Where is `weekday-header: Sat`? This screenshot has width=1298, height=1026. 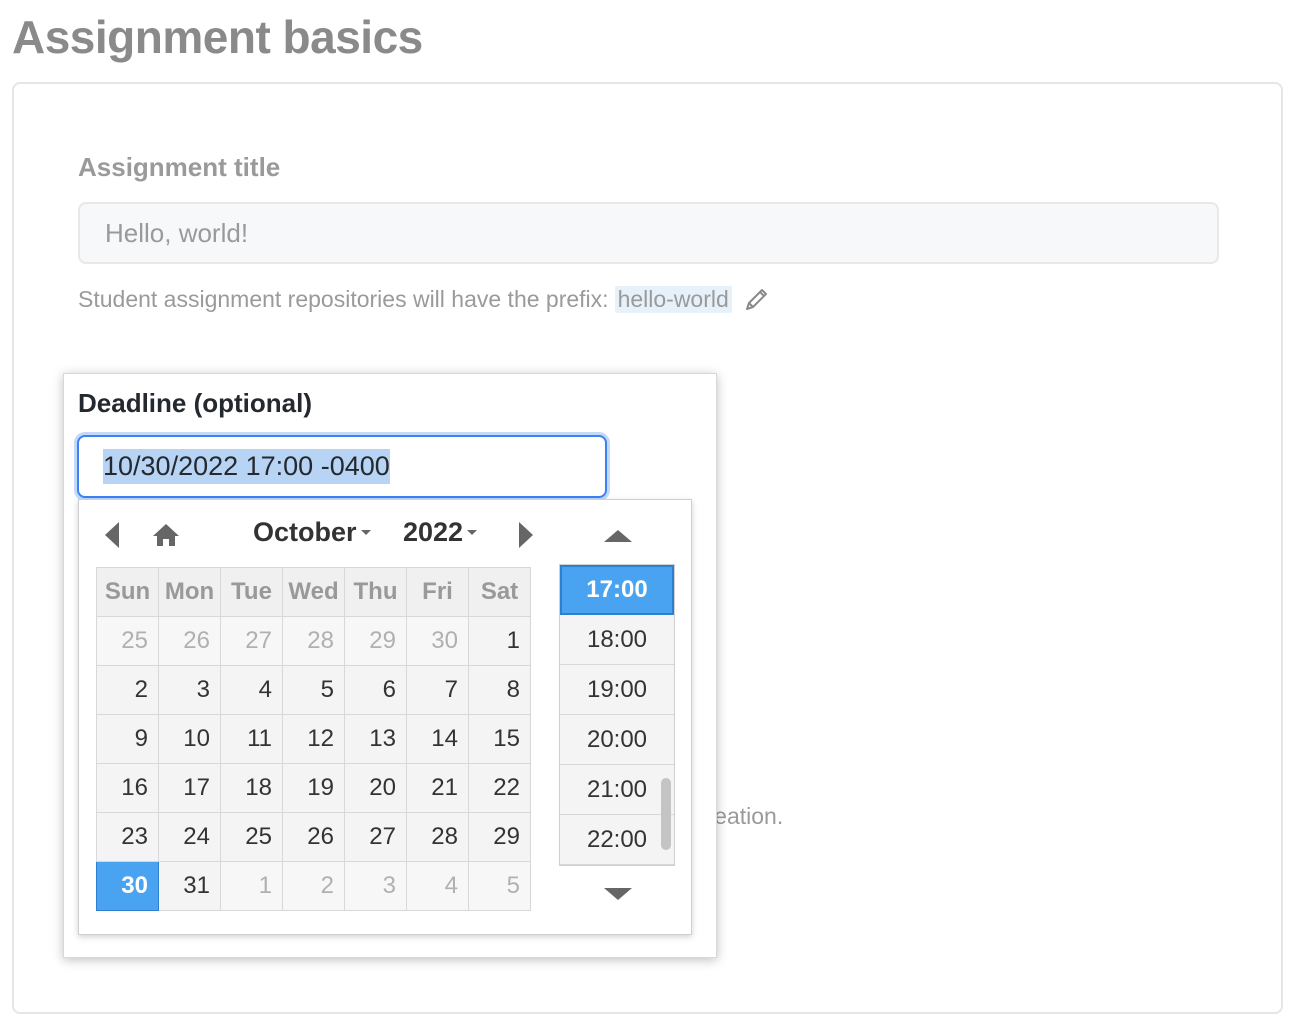
weekday-header: Sat is located at coordinates (499, 592).